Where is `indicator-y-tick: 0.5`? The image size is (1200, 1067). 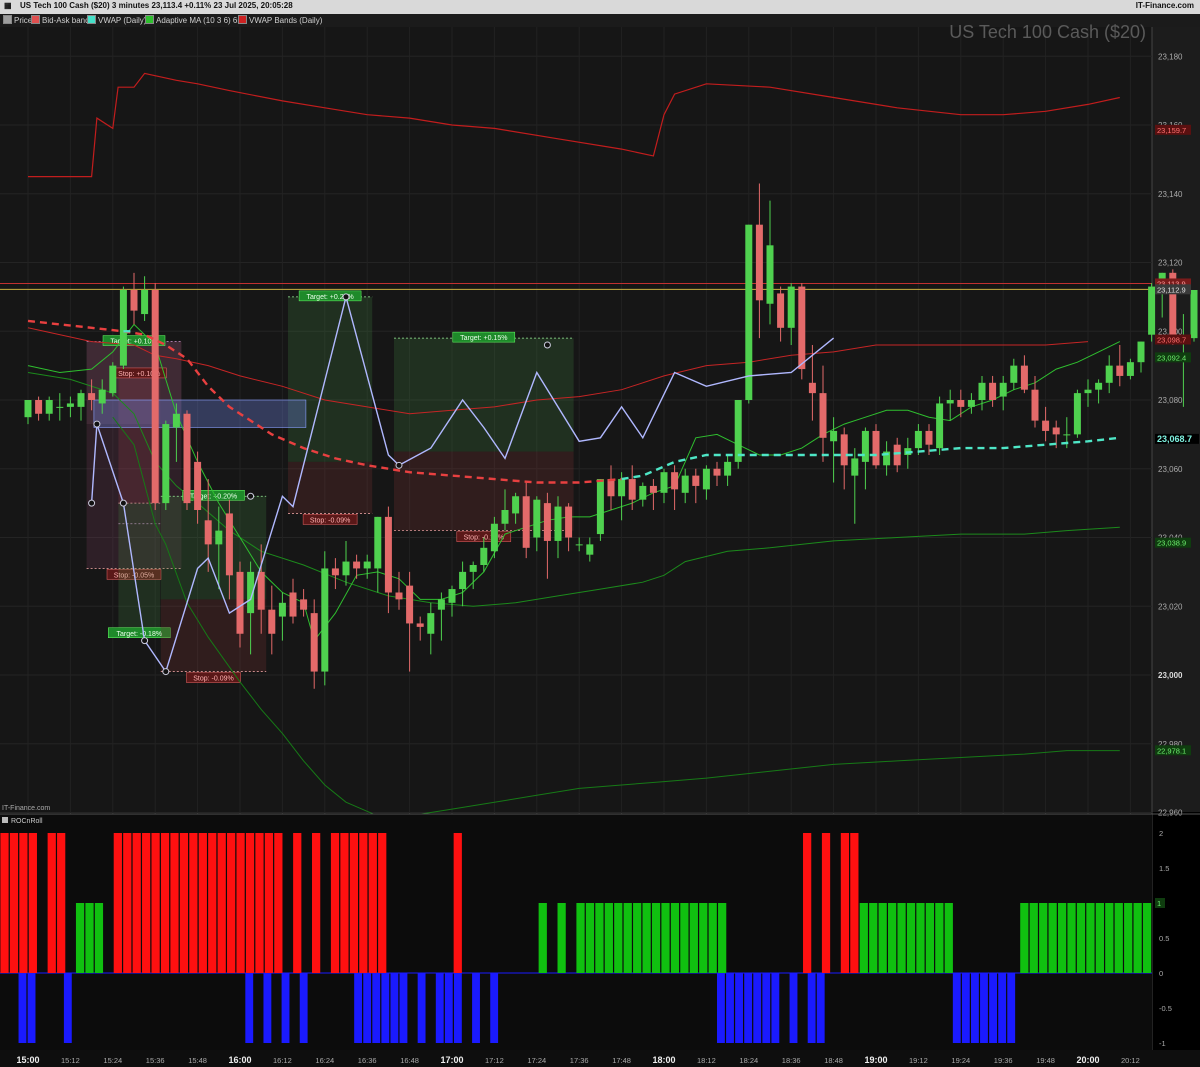
indicator-y-tick: 0.5 is located at coordinates (1164, 938).